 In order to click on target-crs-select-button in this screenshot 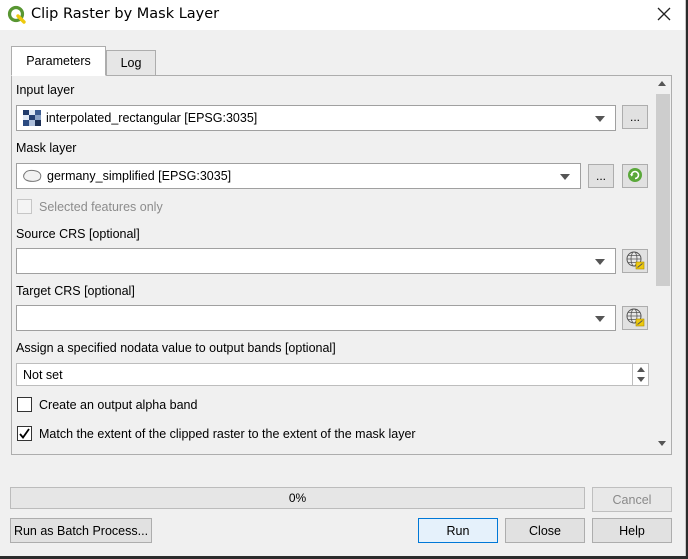, I will do `click(635, 318)`.